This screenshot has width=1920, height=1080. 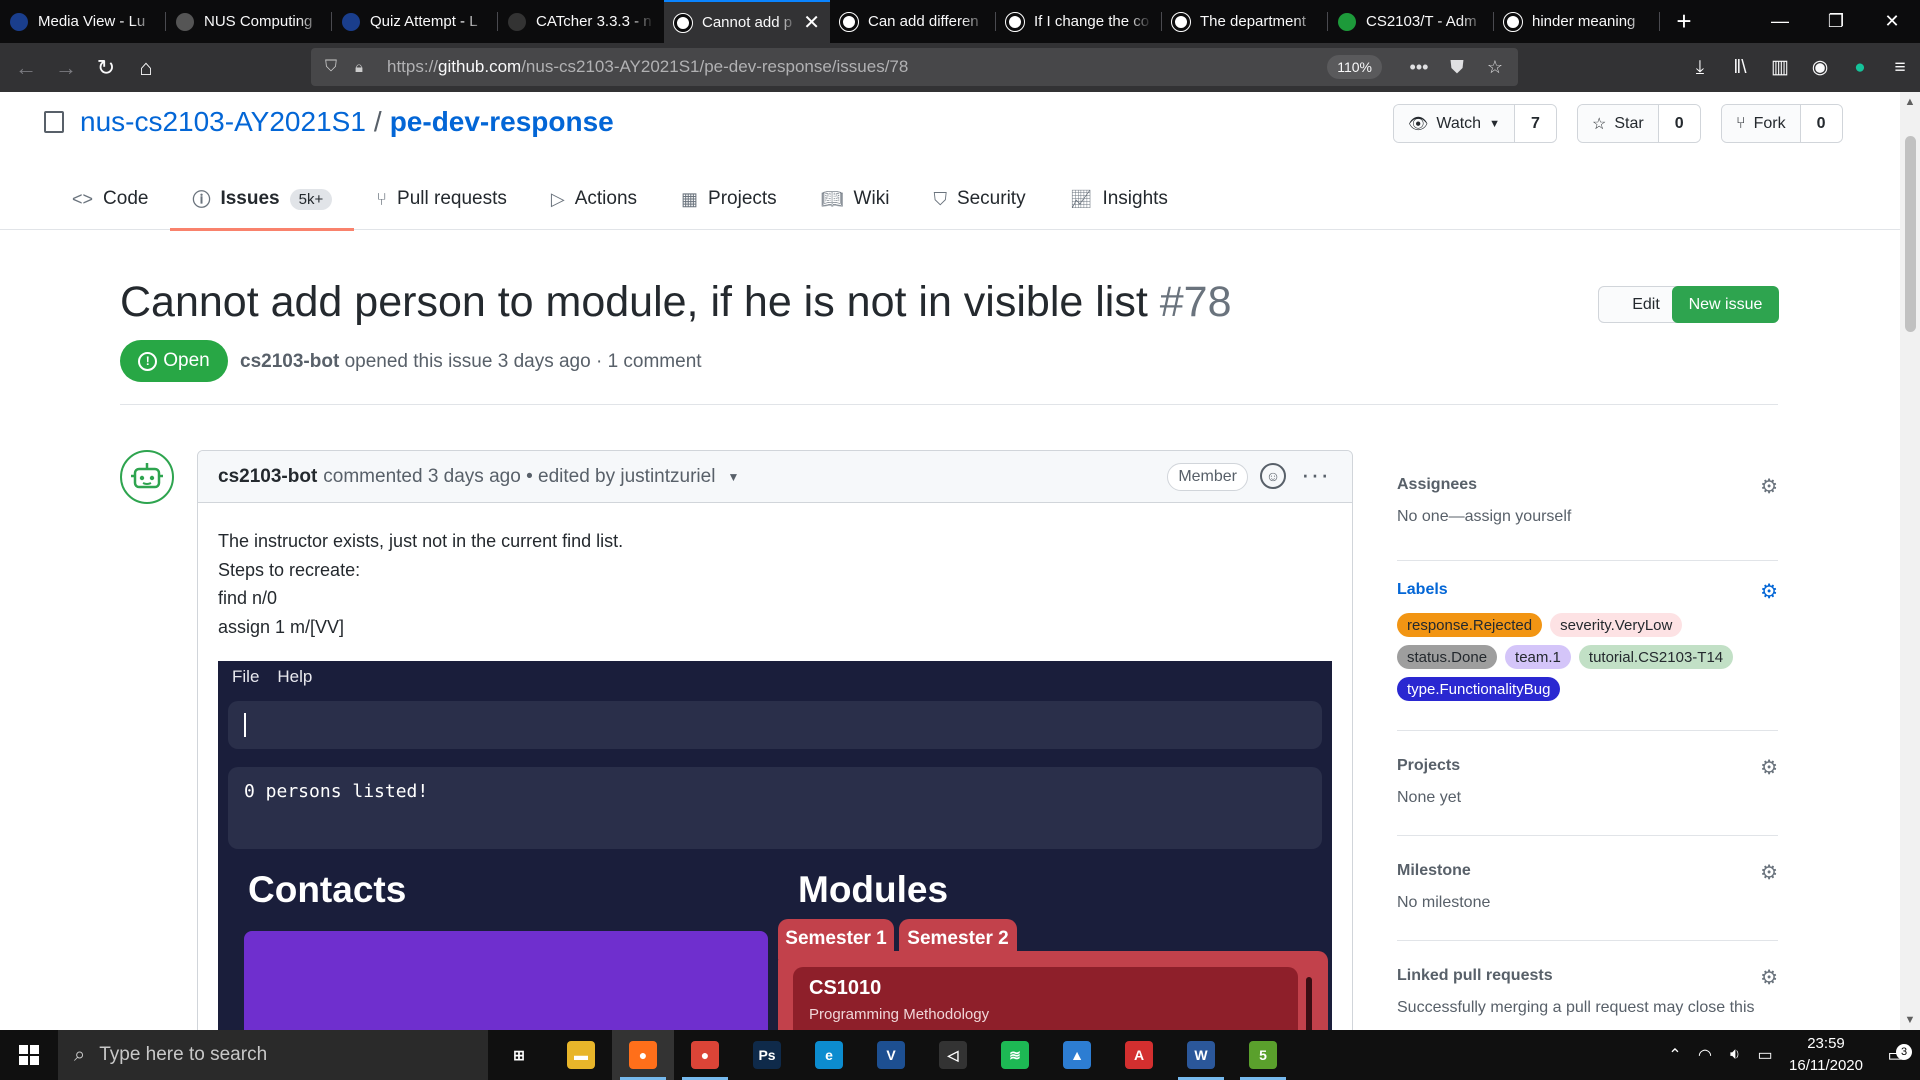 I want to click on close-tab-icon: ✕, so click(x=811, y=22).